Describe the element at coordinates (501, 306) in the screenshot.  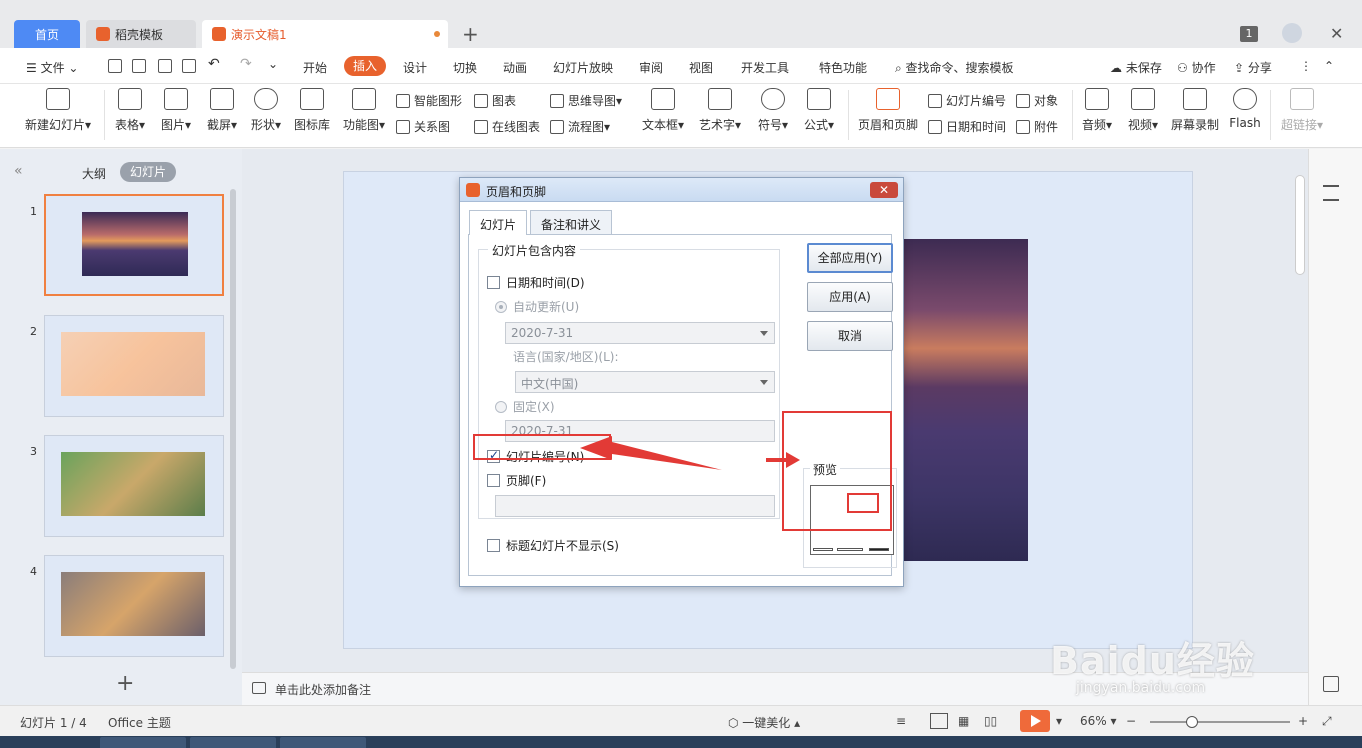
I see `auto-update-radio` at that location.